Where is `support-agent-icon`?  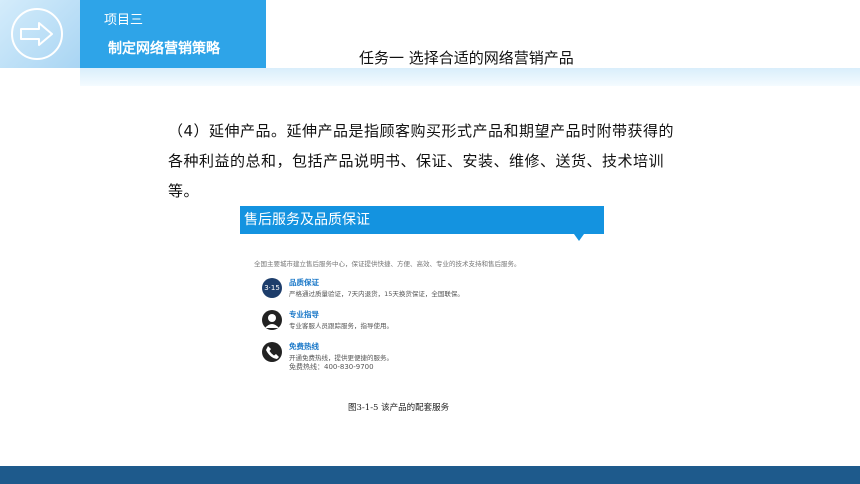
support-agent-icon is located at coordinates (272, 320).